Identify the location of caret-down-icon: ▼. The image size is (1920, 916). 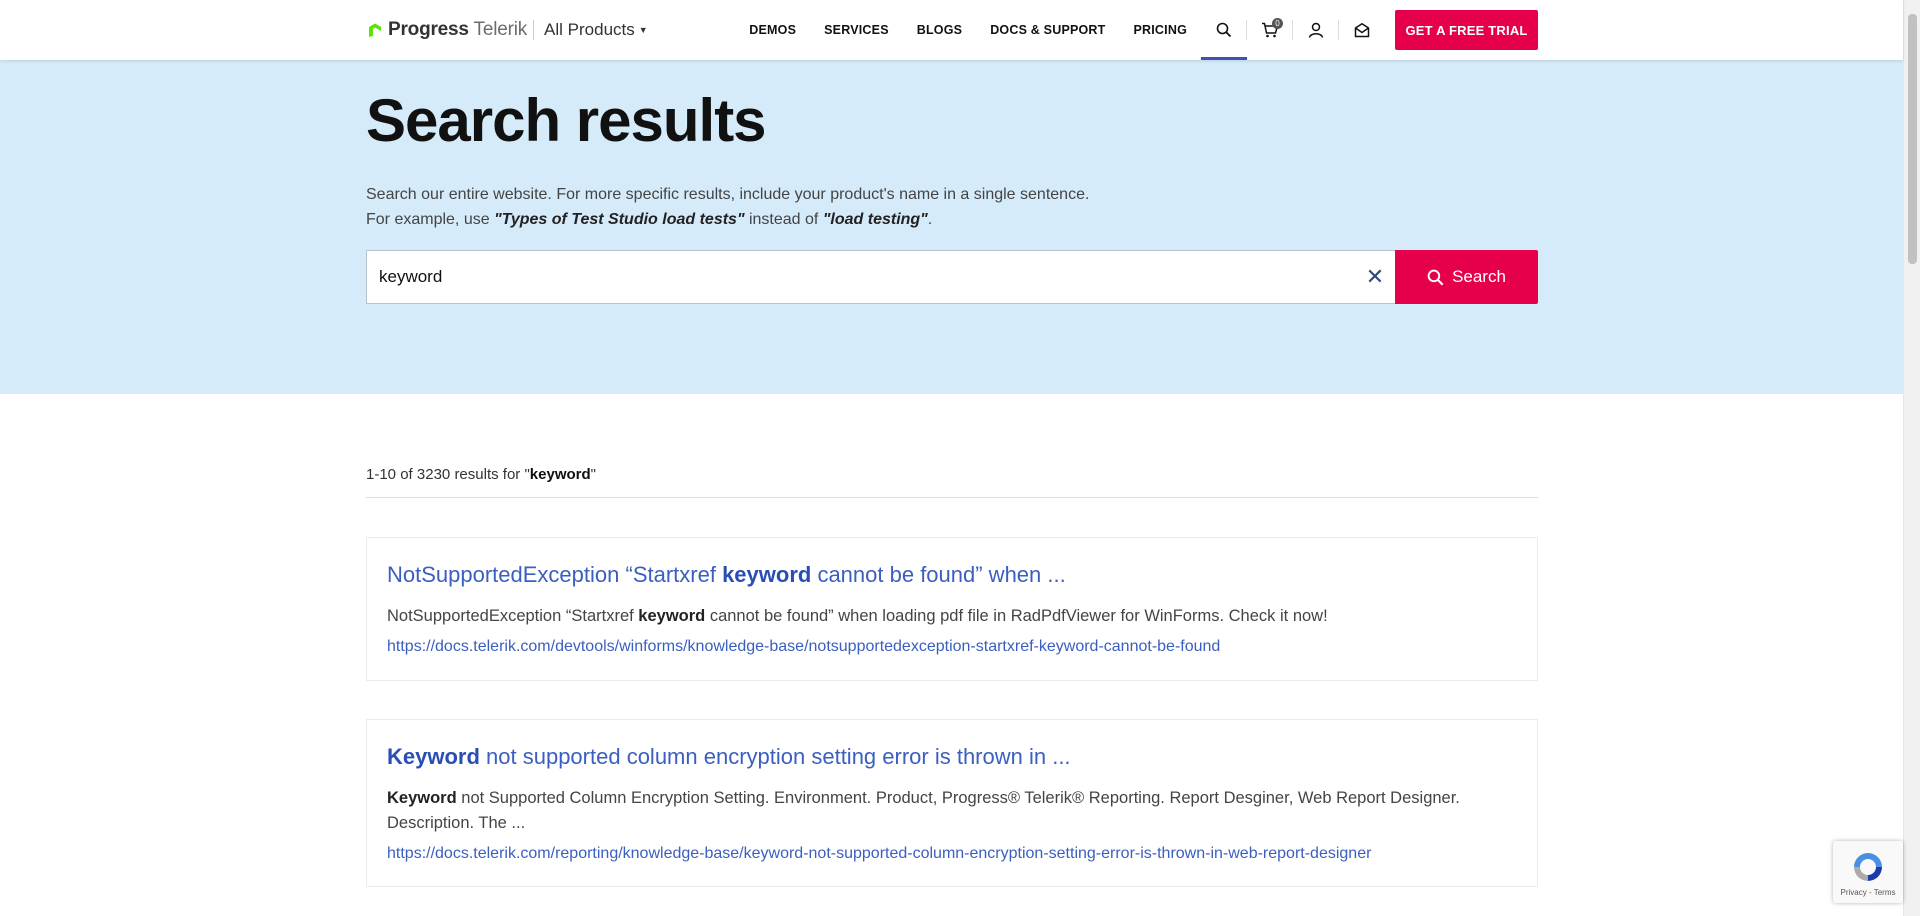
(643, 30).